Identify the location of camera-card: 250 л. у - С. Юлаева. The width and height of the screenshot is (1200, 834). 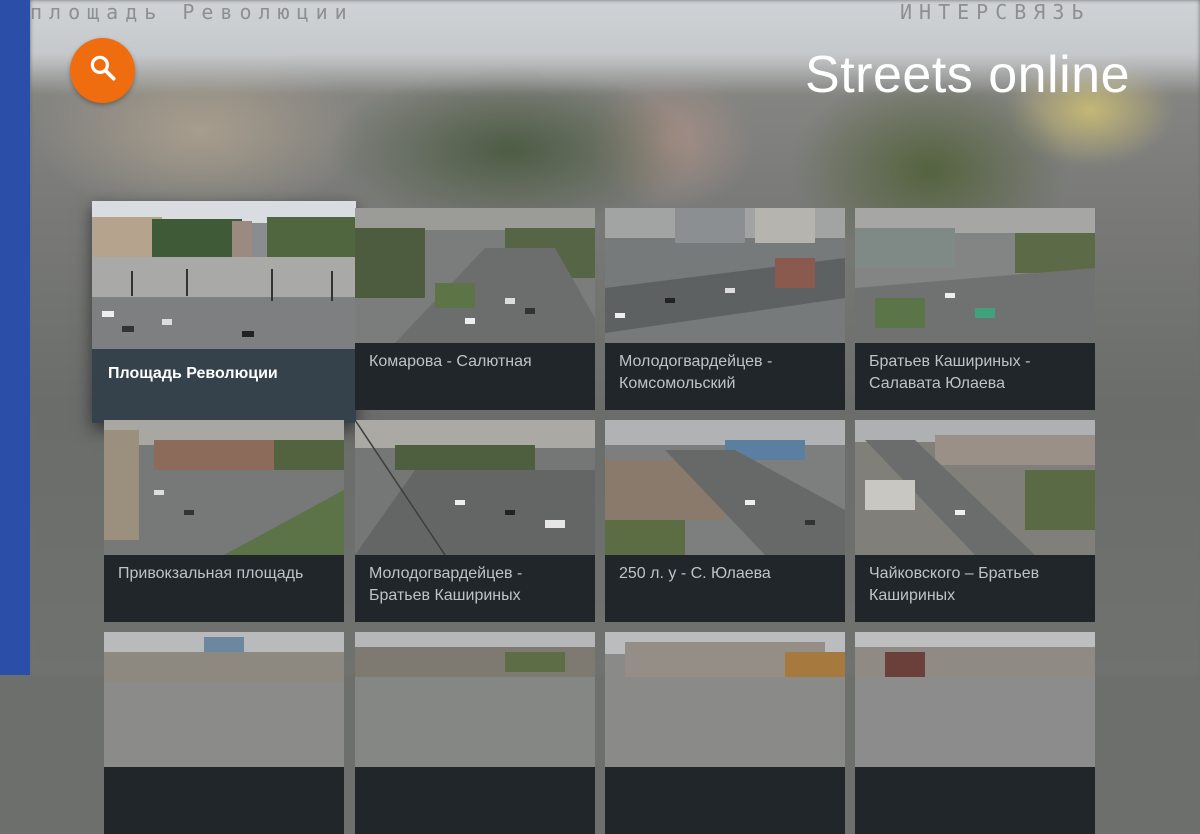
(725, 521).